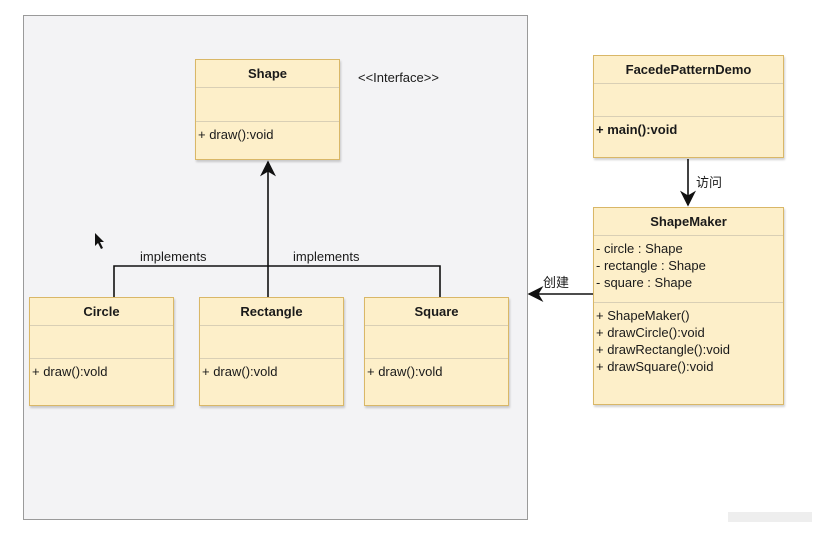 The height and width of the screenshot is (533, 814). I want to click on method: + drawCircle():void, so click(650, 332).